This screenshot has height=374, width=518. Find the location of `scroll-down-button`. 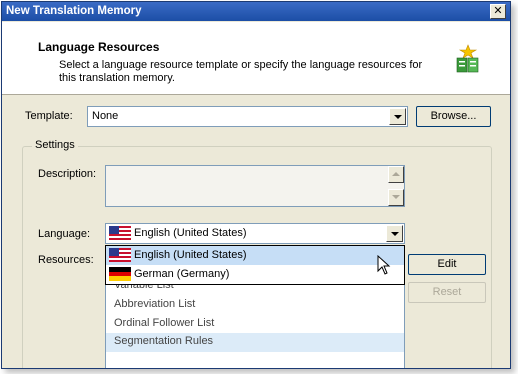

scroll-down-button is located at coordinates (396, 197).